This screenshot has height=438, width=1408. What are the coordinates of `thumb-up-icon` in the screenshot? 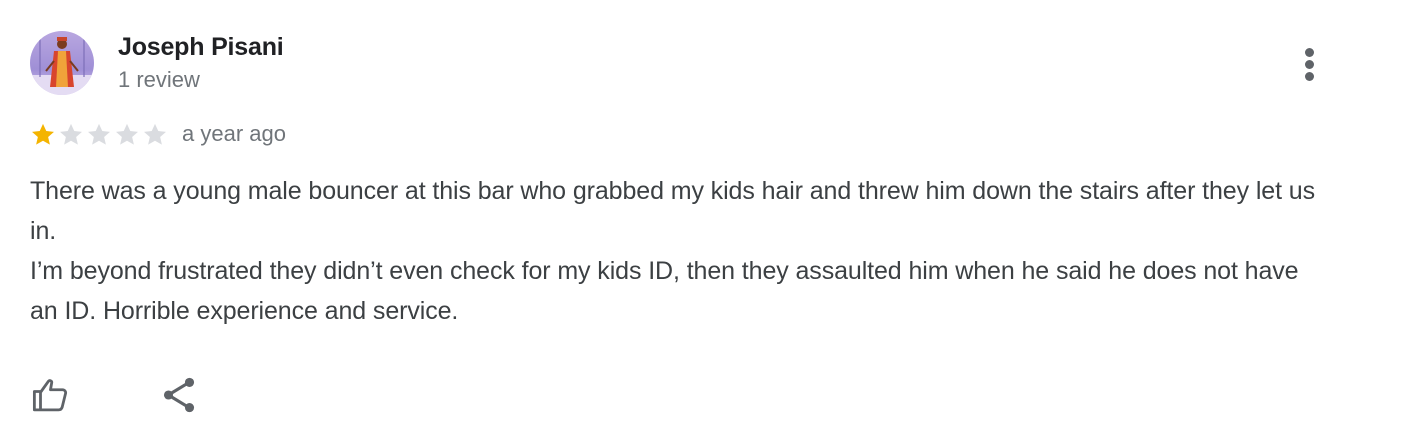 It's located at (50, 395).